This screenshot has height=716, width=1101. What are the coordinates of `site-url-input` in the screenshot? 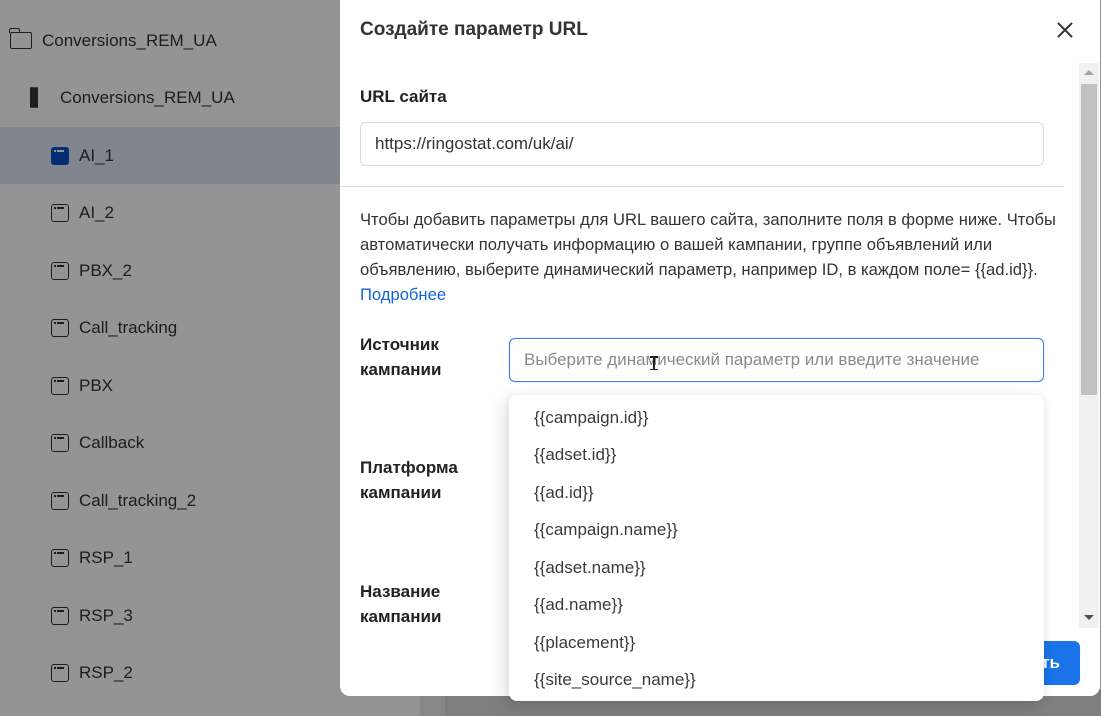 It's located at (702, 144).